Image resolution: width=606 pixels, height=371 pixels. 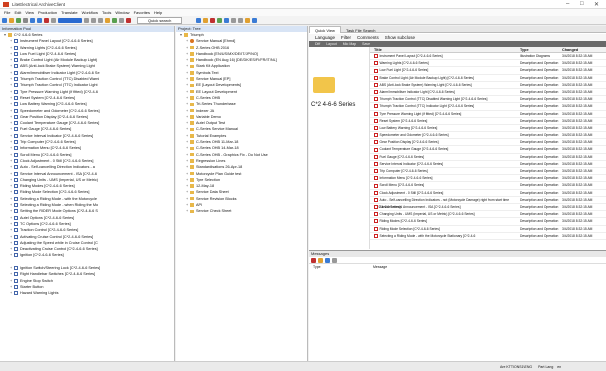 What do you see at coordinates (596, 4) in the screenshot?
I see `close-button: ✕` at bounding box center [596, 4].